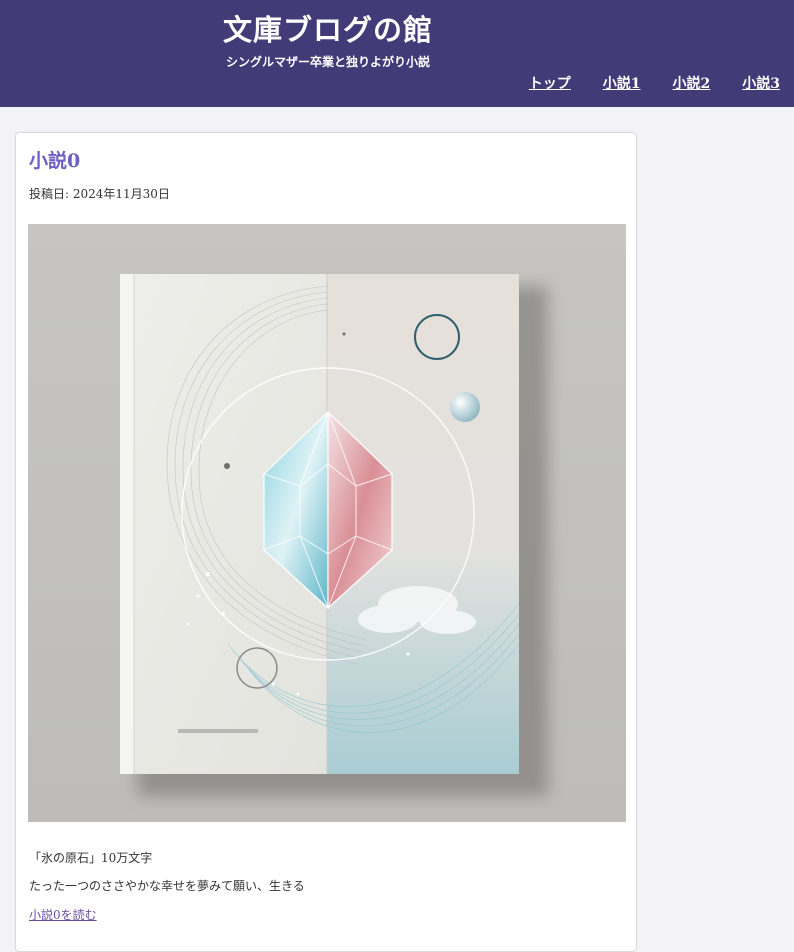 This screenshot has height=952, width=794. What do you see at coordinates (622, 84) in the screenshot?
I see `nav-link-novel-1: 小説1` at bounding box center [622, 84].